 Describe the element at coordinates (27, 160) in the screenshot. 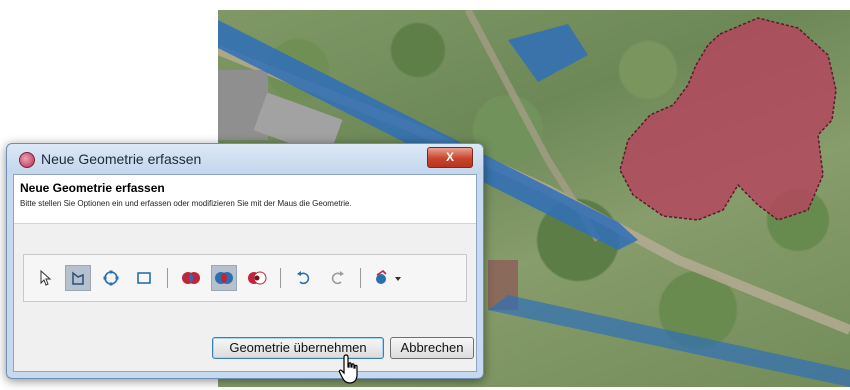

I see `app-logo-icon` at that location.